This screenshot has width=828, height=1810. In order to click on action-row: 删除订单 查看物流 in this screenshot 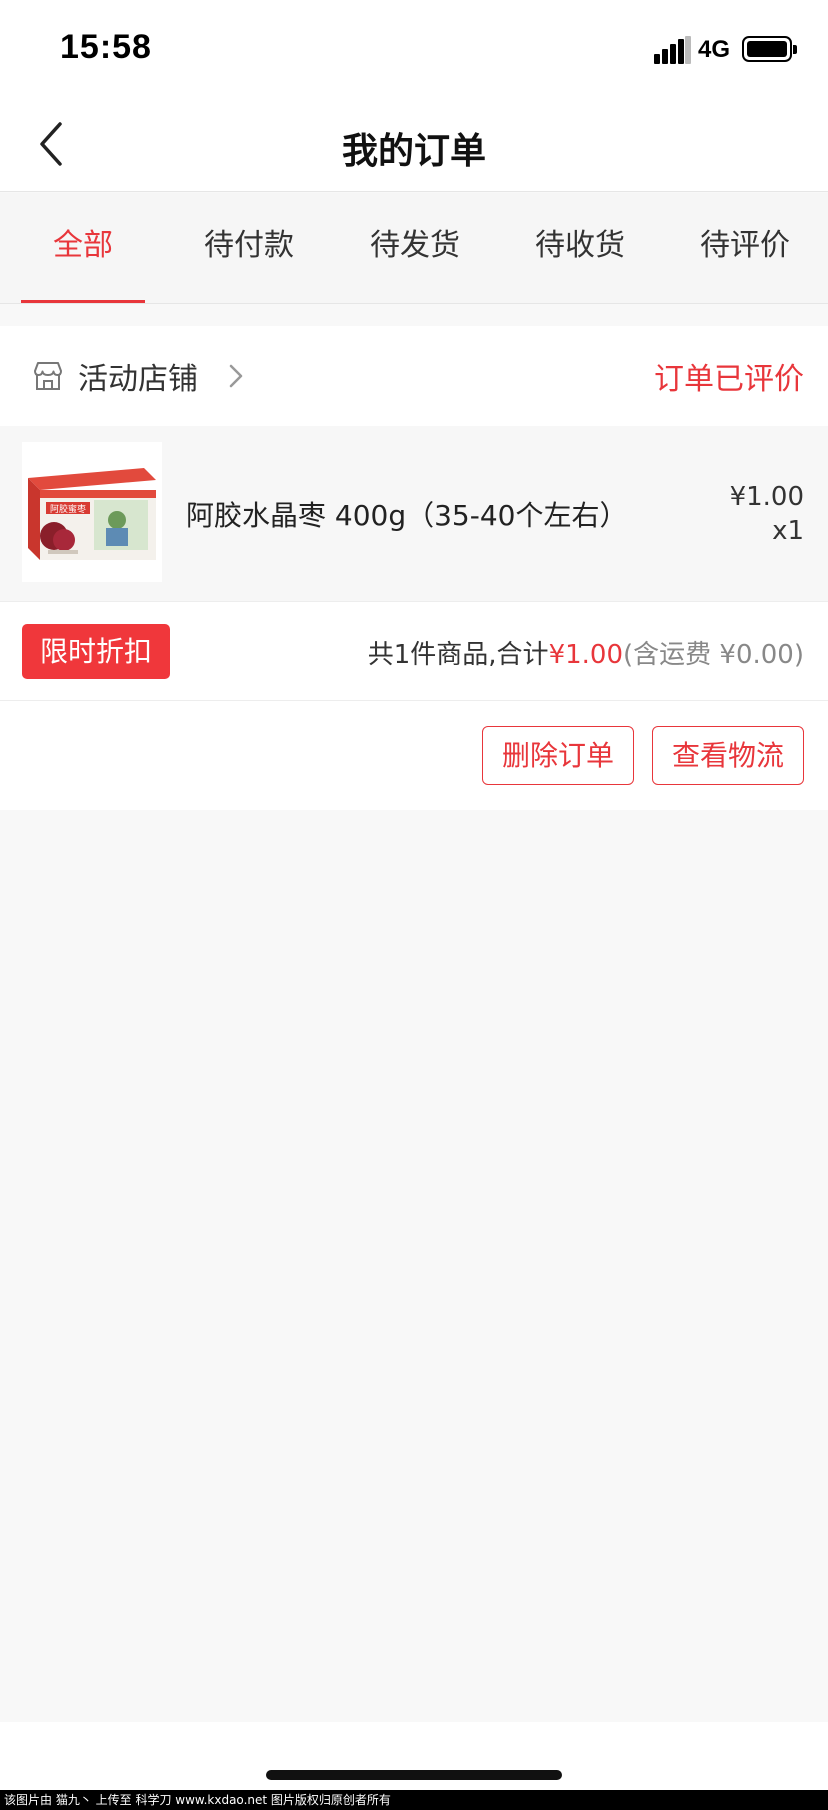, I will do `click(414, 755)`.